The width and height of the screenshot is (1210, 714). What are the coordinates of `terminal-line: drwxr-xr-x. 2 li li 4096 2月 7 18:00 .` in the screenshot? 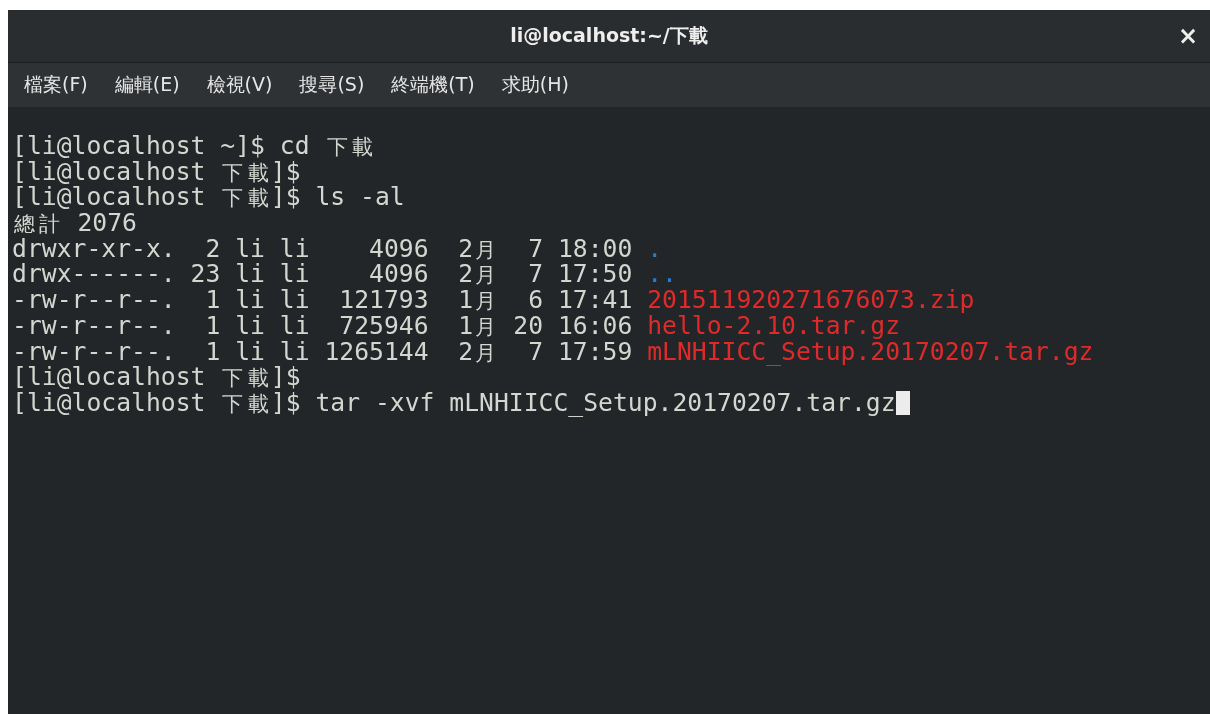 It's located at (337, 248).